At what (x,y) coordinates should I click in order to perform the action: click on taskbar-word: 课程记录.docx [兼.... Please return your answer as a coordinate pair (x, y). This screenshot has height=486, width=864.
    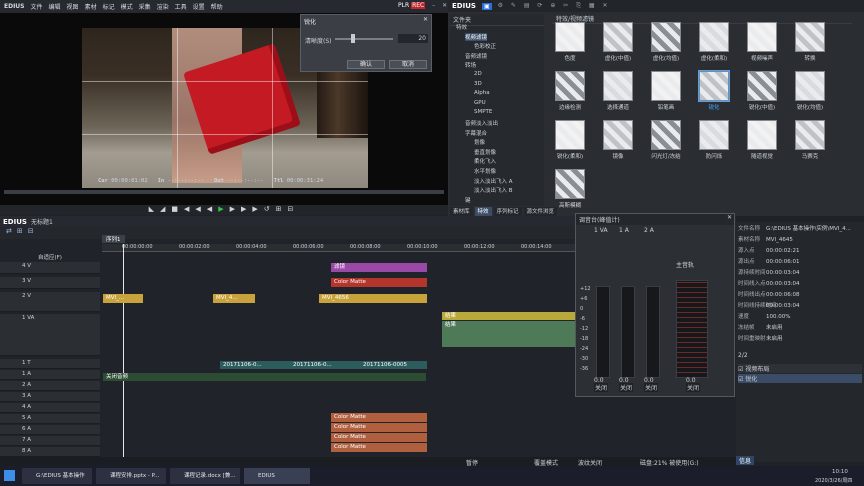
    Looking at the image, I should click on (205, 476).